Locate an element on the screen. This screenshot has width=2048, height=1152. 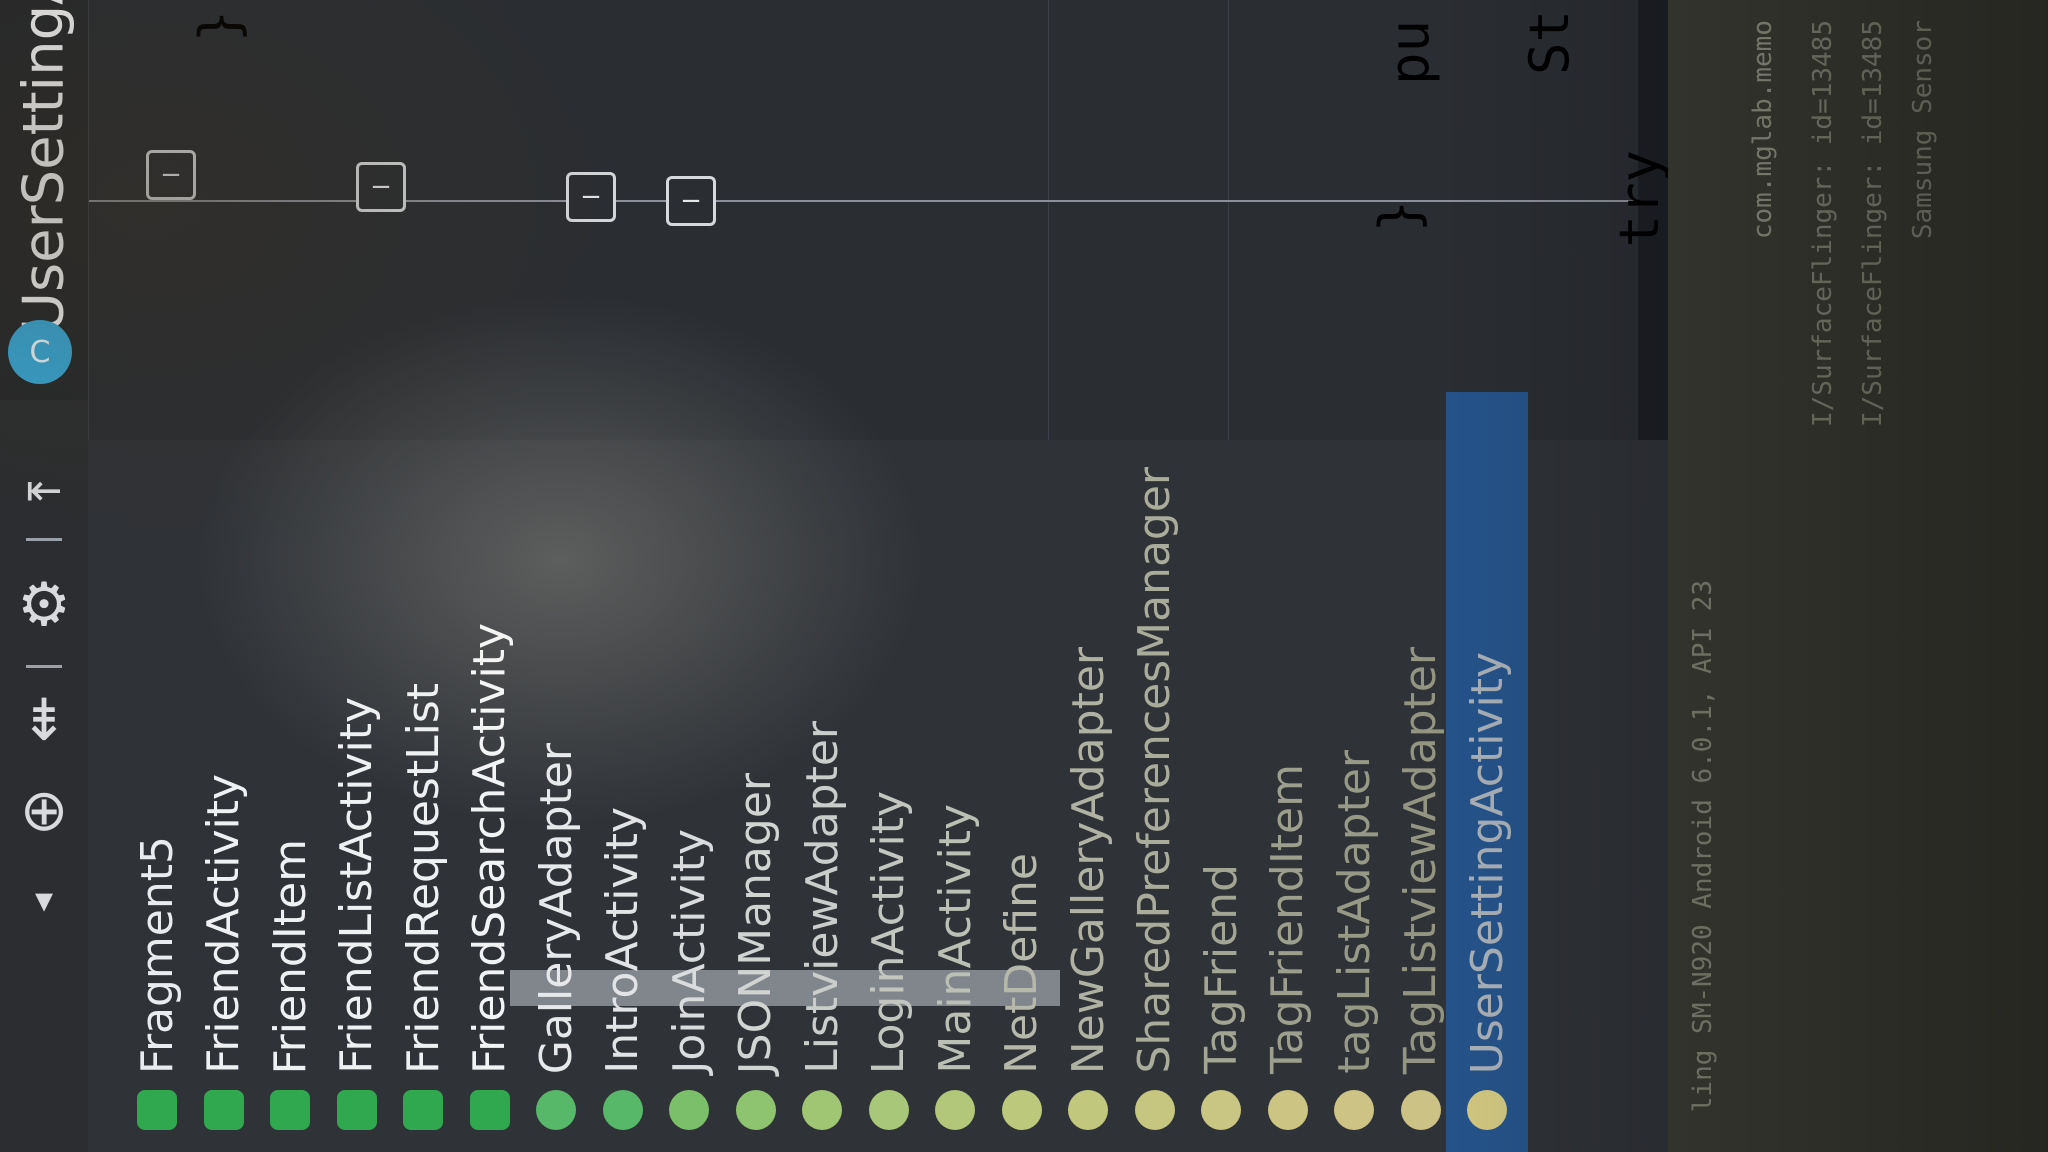
tree-item: UserSettingActivity is located at coordinates (1487, 772).